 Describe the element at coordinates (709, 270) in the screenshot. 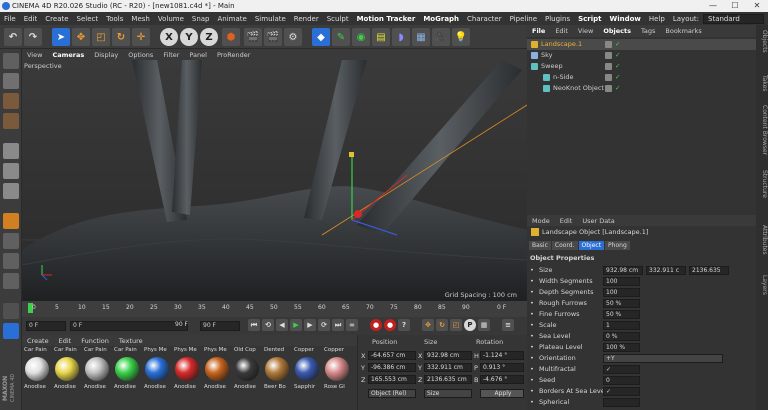

I see `size-value-z: 2136.635` at that location.